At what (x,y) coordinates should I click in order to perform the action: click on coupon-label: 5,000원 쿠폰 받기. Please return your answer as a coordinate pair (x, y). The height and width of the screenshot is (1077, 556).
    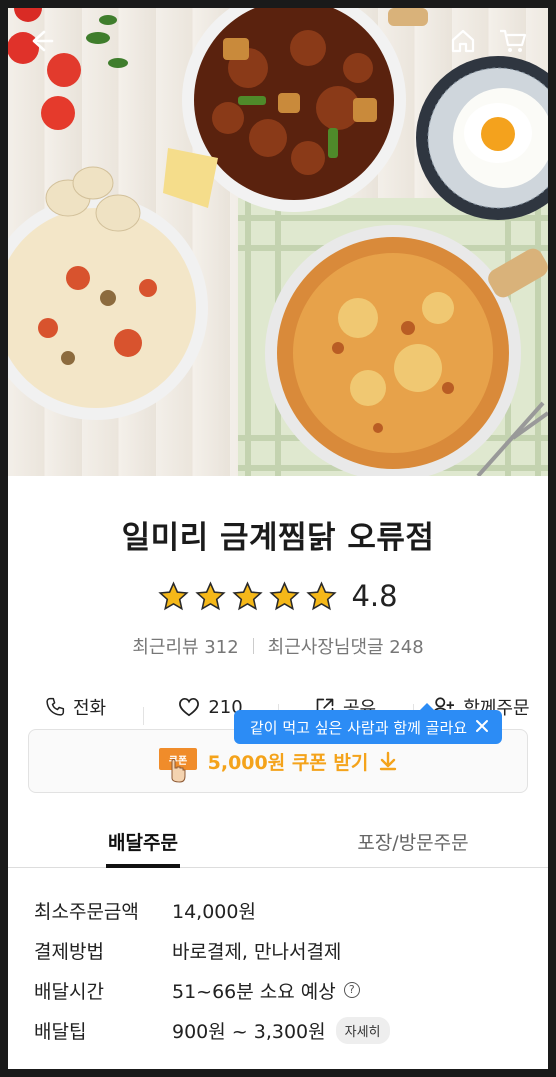
    Looking at the image, I should click on (288, 762).